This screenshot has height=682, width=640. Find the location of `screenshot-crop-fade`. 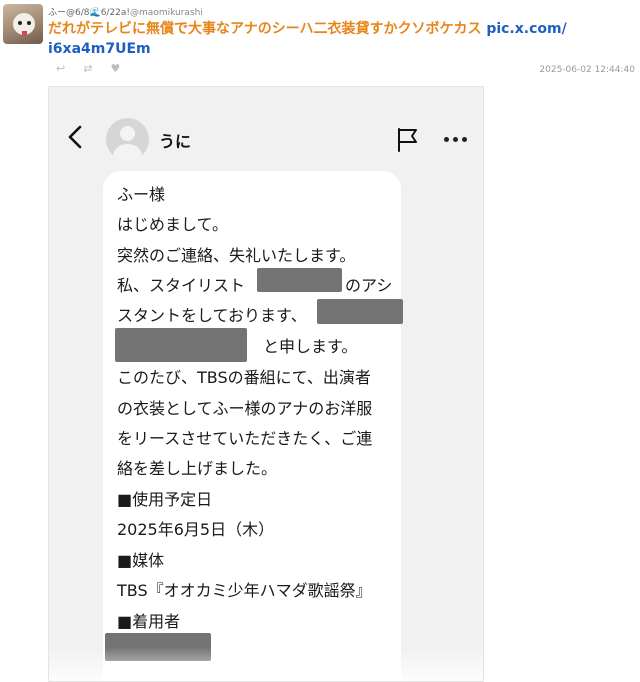

screenshot-crop-fade is located at coordinates (266, 664).